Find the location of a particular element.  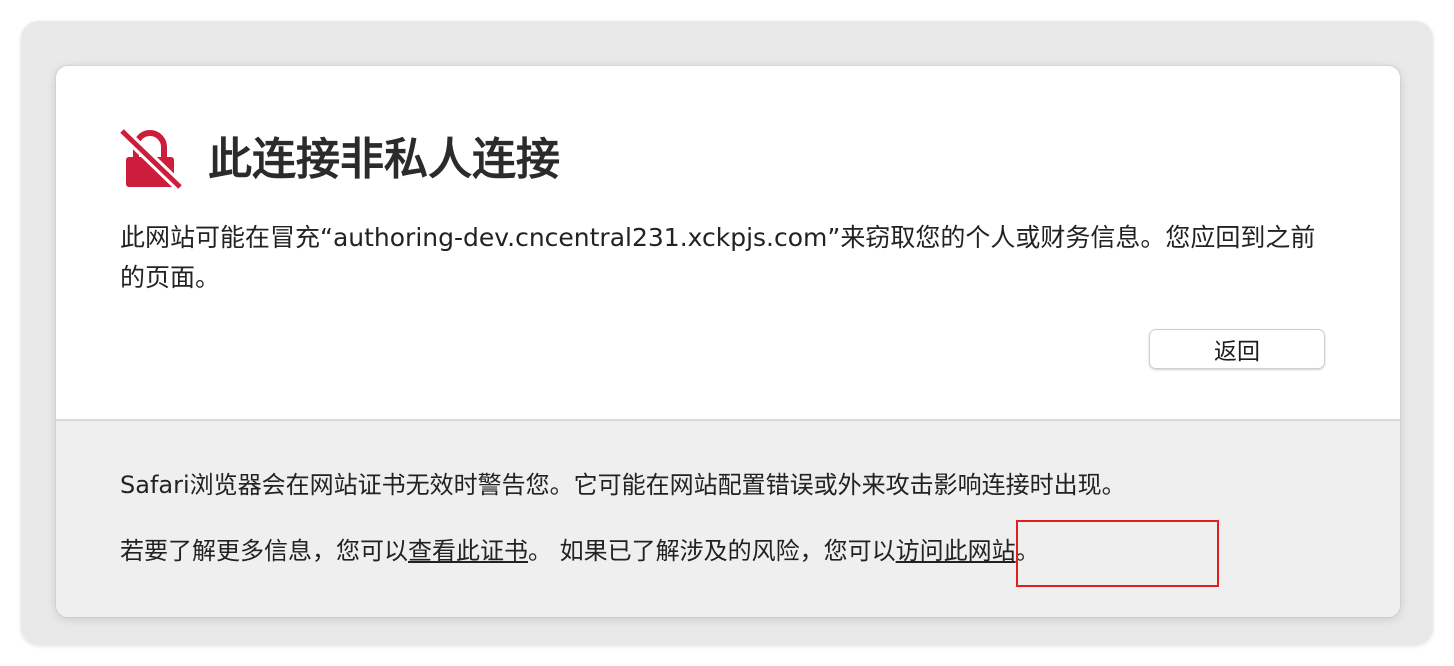

lock-slash-icon is located at coordinates (150, 159).